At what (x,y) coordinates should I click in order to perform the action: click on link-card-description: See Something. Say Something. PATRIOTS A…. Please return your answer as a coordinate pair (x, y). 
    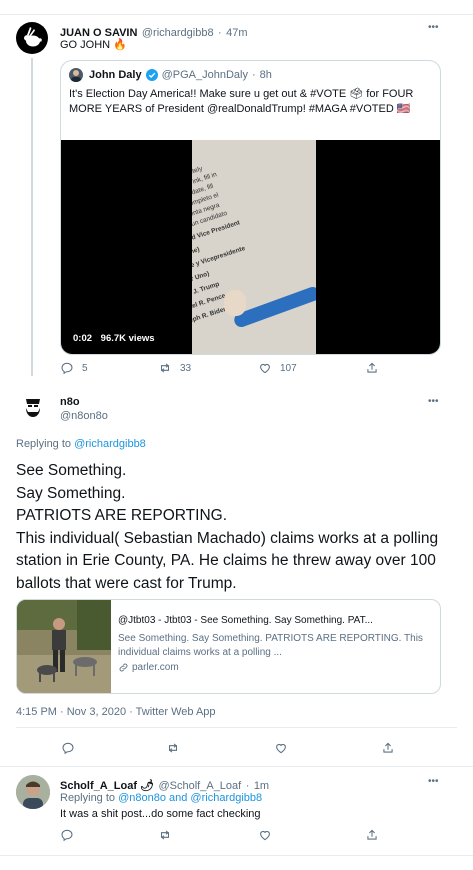
    Looking at the image, I should click on (270, 645).